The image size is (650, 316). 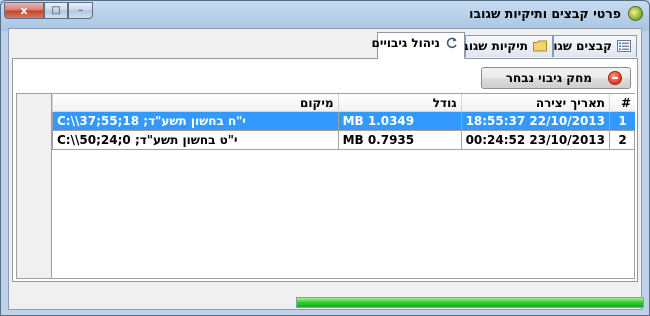 What do you see at coordinates (540, 46) in the screenshot?
I see `folder-icon` at bounding box center [540, 46].